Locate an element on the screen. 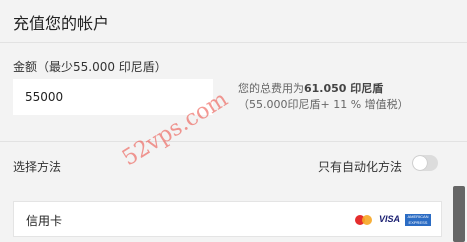 Image resolution: width=467 pixels, height=242 pixels. visa-logo-icon: VISA is located at coordinates (390, 219).